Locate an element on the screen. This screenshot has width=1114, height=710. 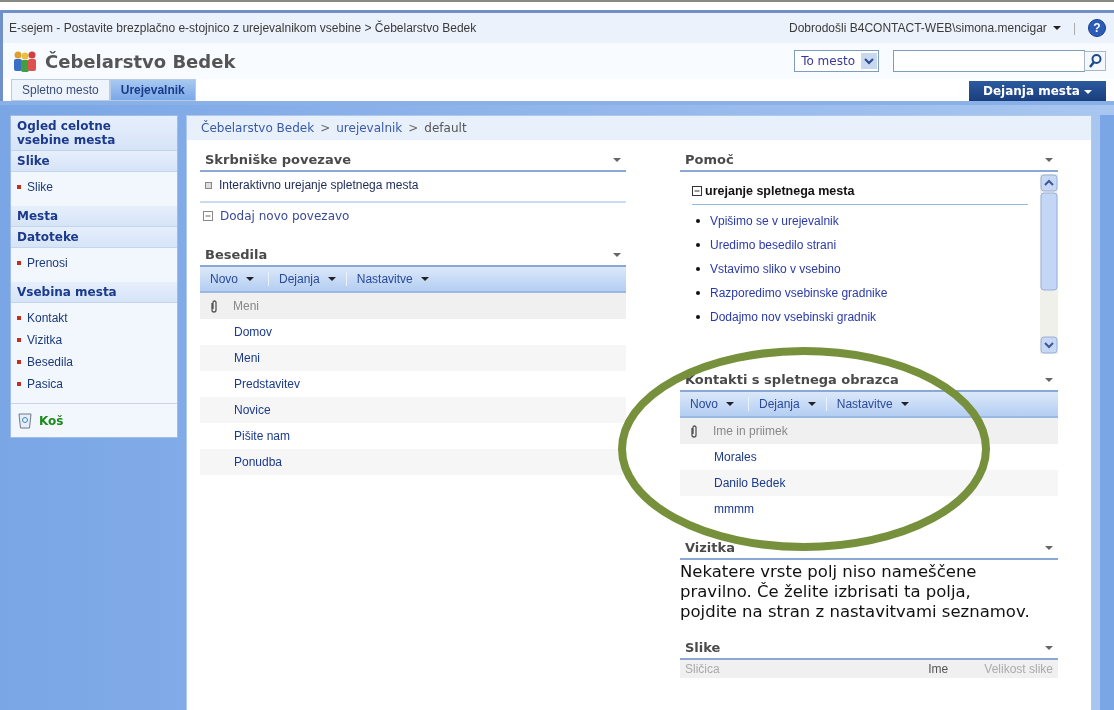
web-part-title: Skrbniške povezave is located at coordinates (278, 159).